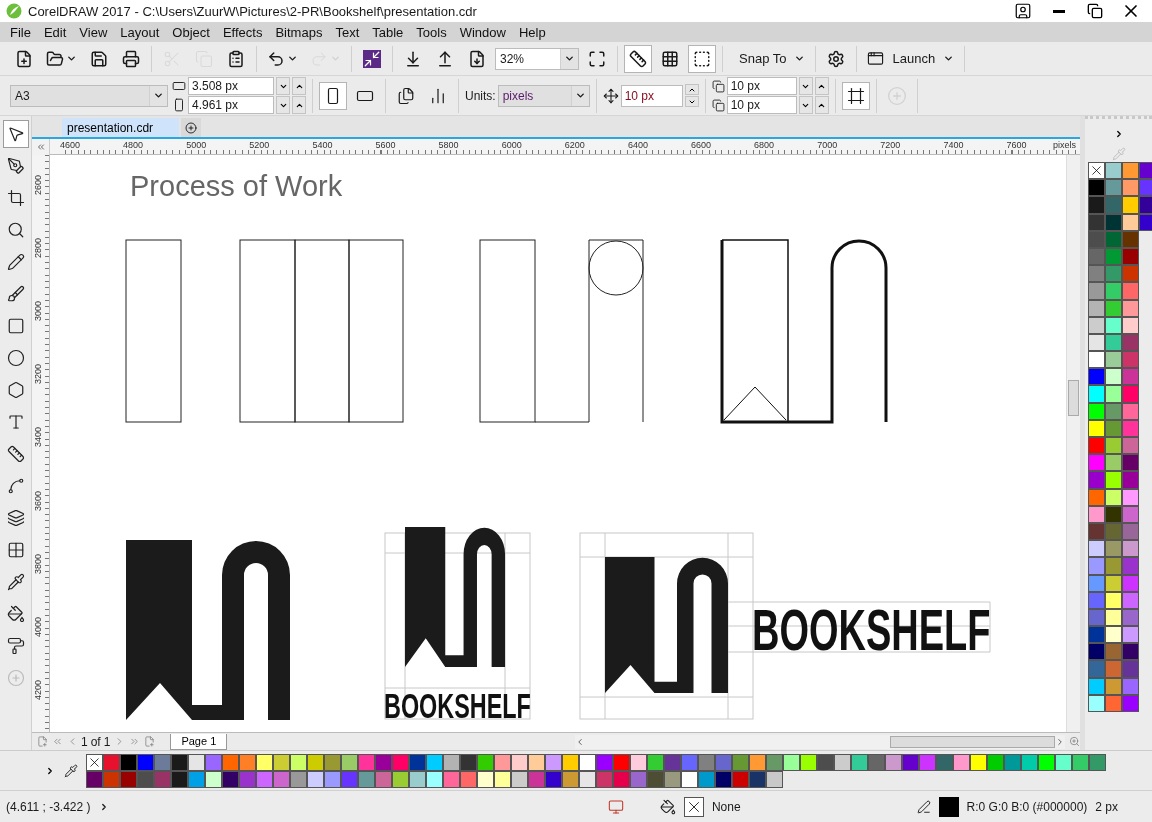 This screenshot has height=822, width=1152. What do you see at coordinates (259, 145) in the screenshot?
I see `ruler-number: 5200` at bounding box center [259, 145].